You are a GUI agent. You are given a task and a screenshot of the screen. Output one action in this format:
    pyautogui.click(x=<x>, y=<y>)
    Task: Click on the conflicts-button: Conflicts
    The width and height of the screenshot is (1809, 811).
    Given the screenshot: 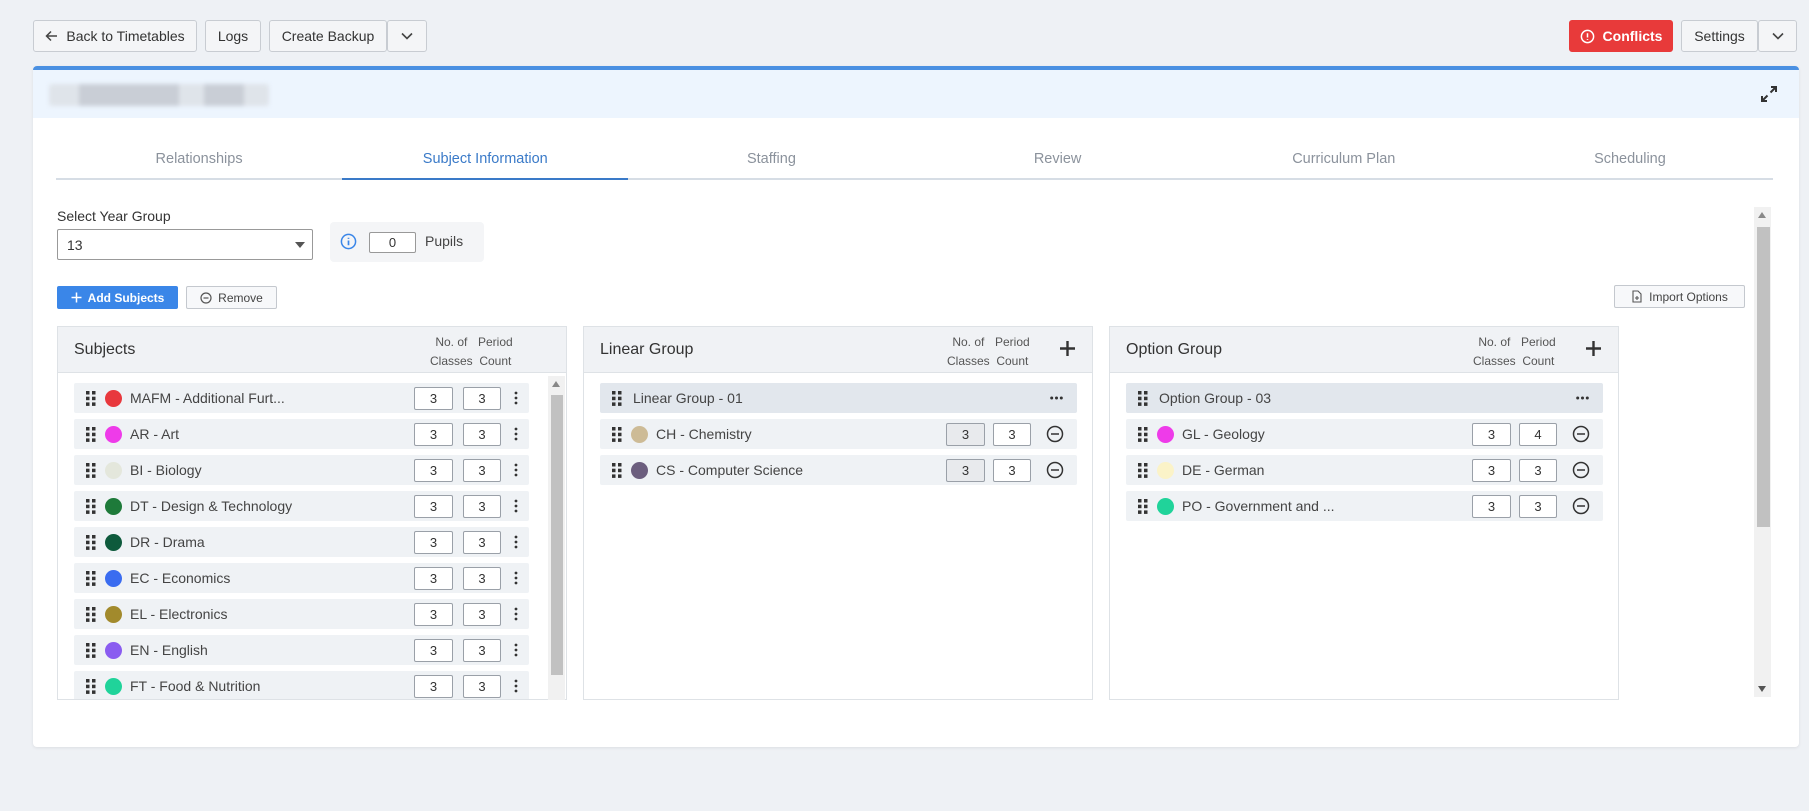 What is the action you would take?
    pyautogui.click(x=1621, y=36)
    